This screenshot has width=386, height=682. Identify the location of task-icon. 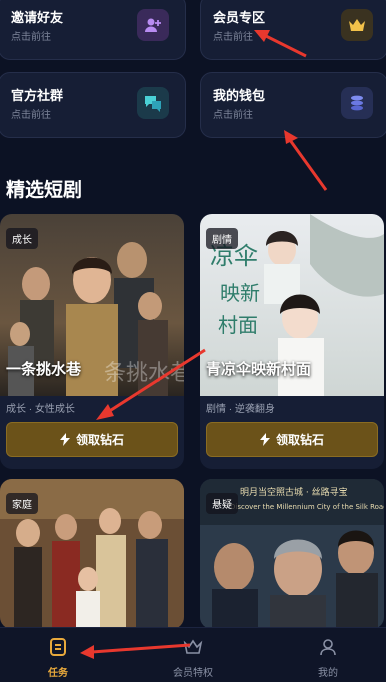
(58, 647).